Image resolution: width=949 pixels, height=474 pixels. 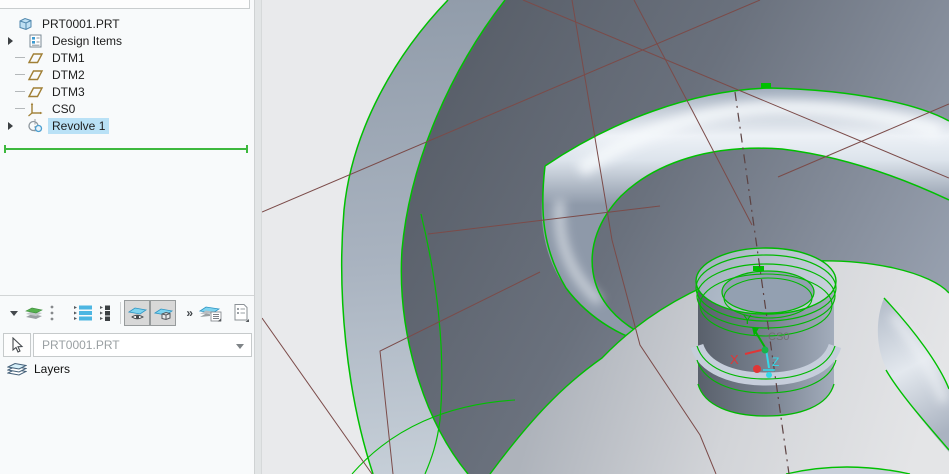 I want to click on tree-node-root-part: PRT0001.PRT, so click(x=125, y=23).